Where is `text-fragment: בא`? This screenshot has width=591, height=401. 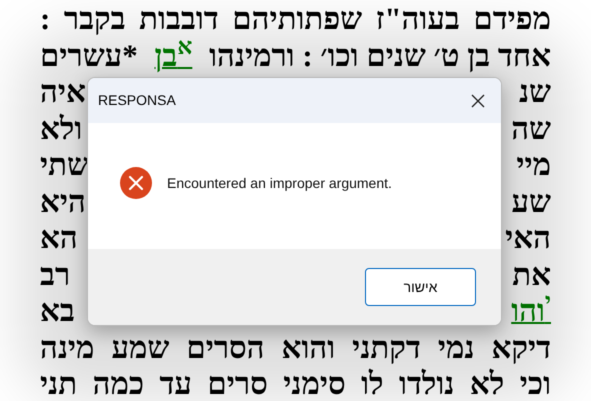 text-fragment: בא is located at coordinates (57, 311).